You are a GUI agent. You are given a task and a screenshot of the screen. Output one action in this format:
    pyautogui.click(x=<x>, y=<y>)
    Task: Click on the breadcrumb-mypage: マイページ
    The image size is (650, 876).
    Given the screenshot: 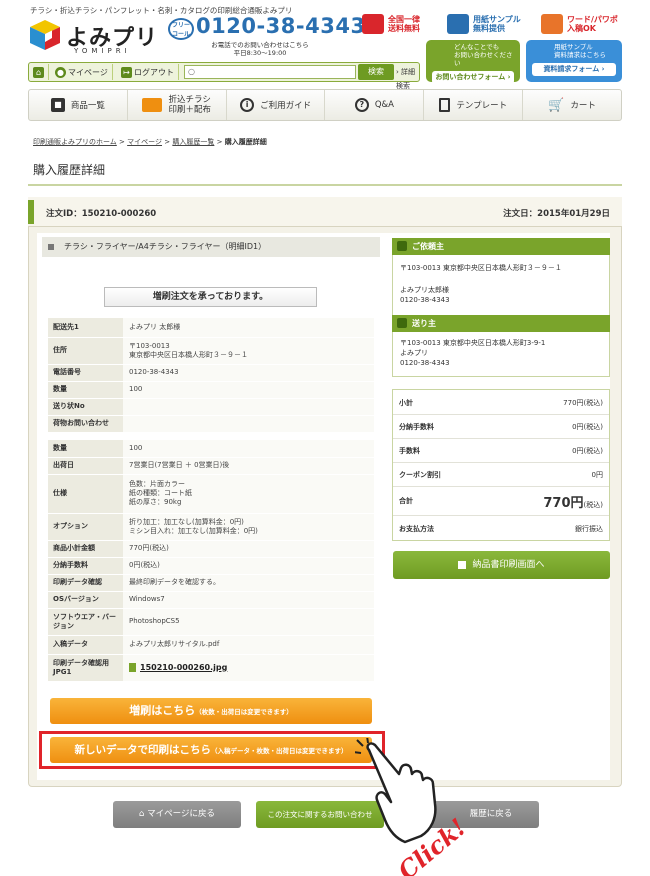 What is the action you would take?
    pyautogui.click(x=144, y=142)
    